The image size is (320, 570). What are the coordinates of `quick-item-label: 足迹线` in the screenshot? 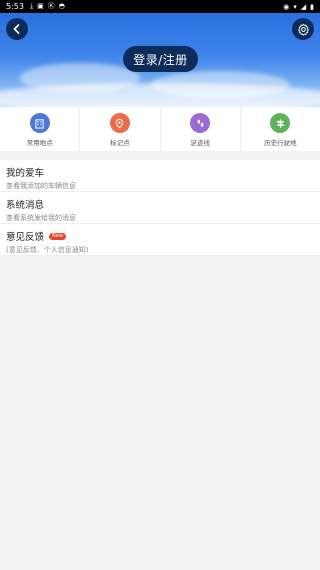 It's located at (200, 143).